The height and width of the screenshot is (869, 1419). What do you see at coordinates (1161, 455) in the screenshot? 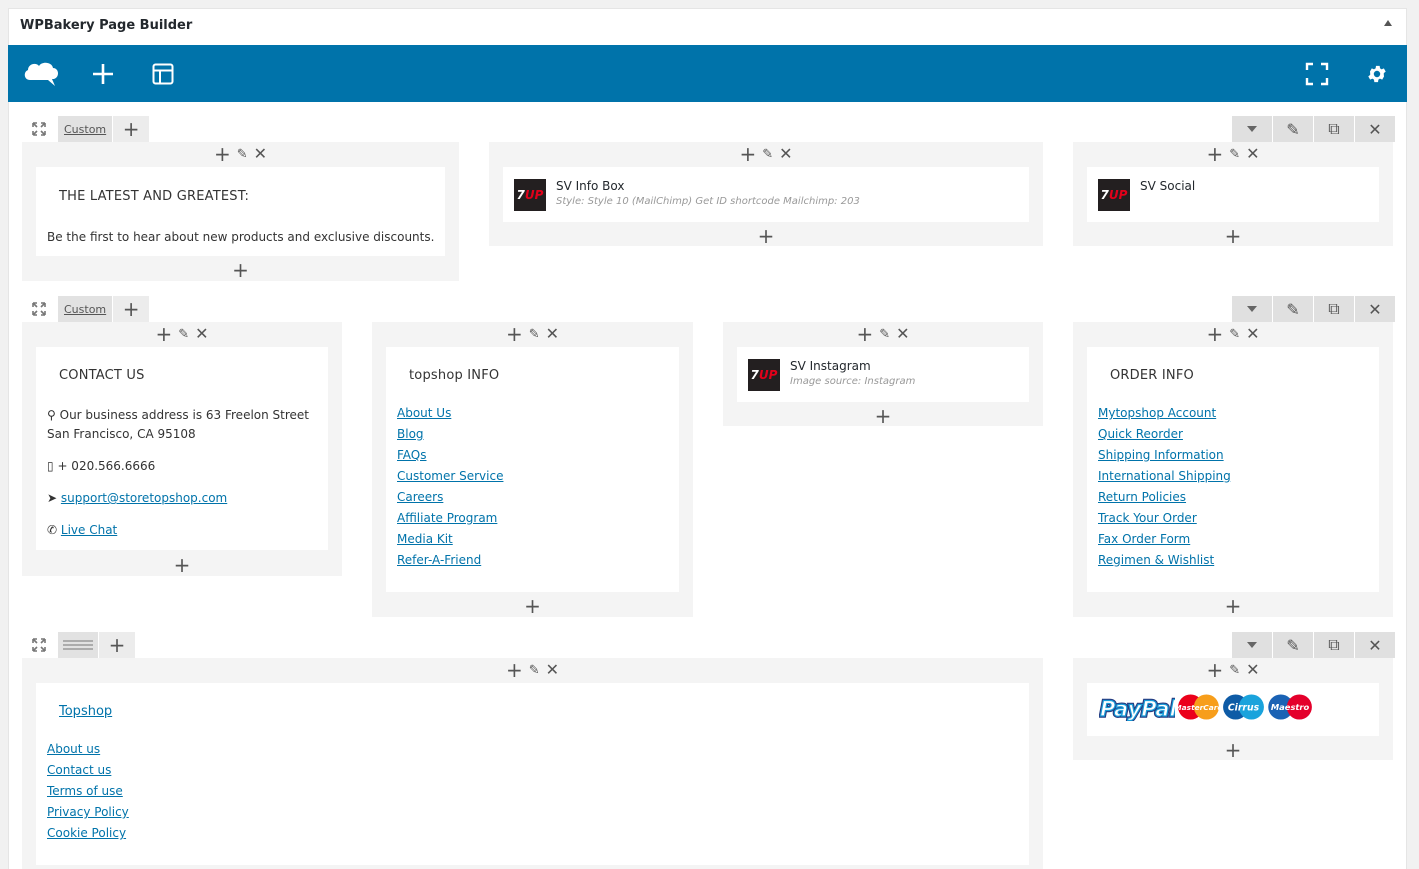
I see `footer-link: Shipping Information` at bounding box center [1161, 455].